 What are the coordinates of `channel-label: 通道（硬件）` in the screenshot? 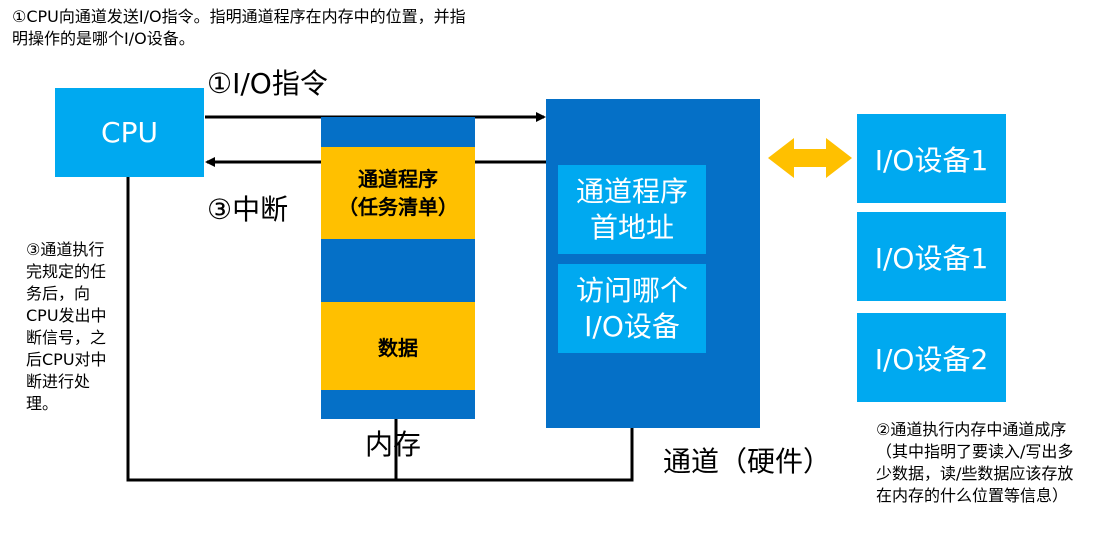 It's located at (747, 461).